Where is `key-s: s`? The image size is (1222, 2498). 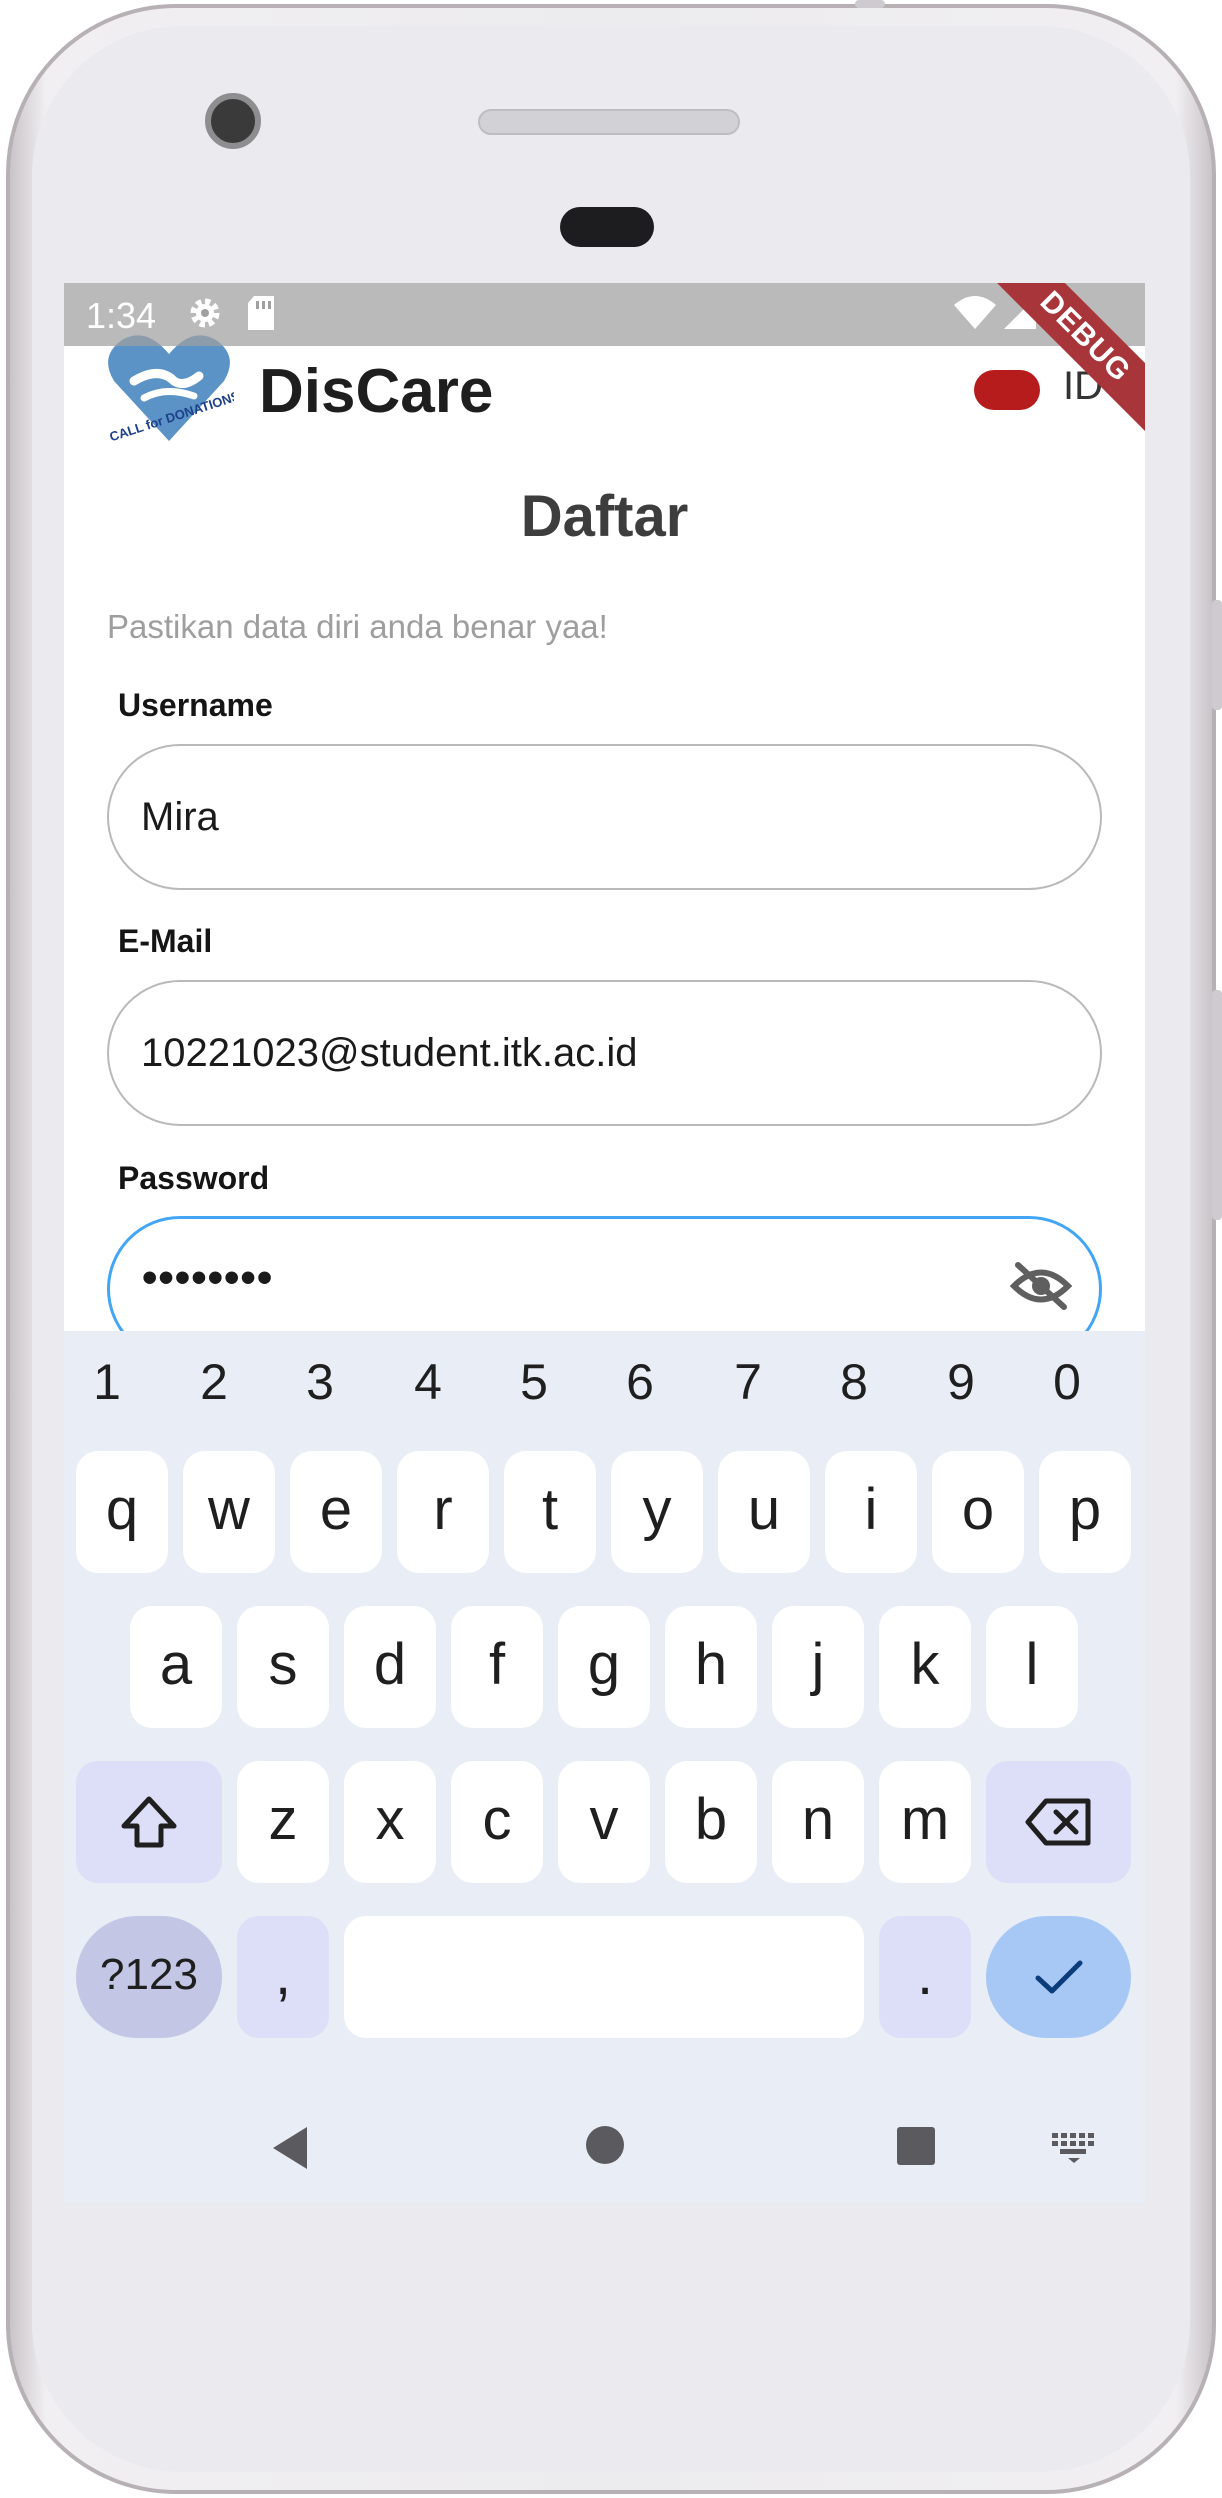
key-s: s is located at coordinates (283, 1667).